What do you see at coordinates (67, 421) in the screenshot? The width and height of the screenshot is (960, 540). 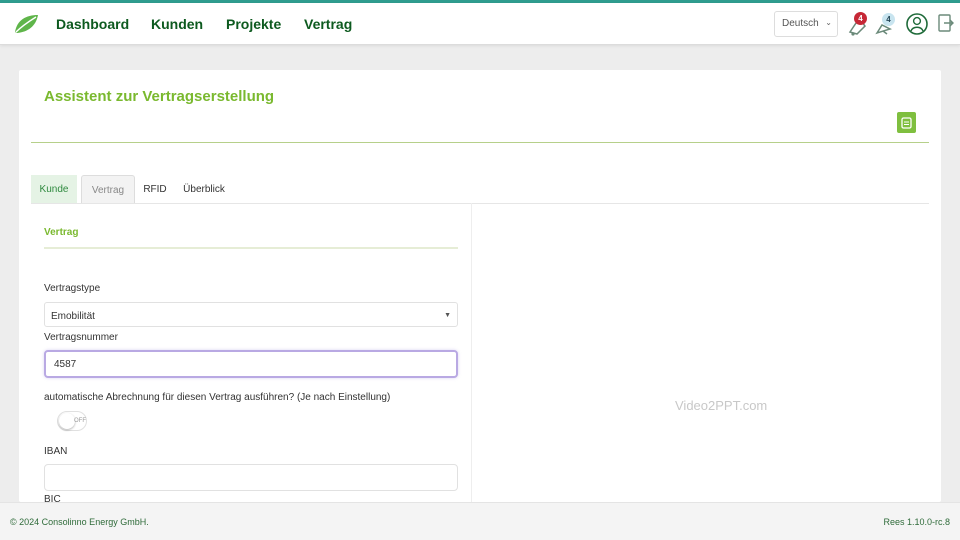 I see `toggle-knob` at bounding box center [67, 421].